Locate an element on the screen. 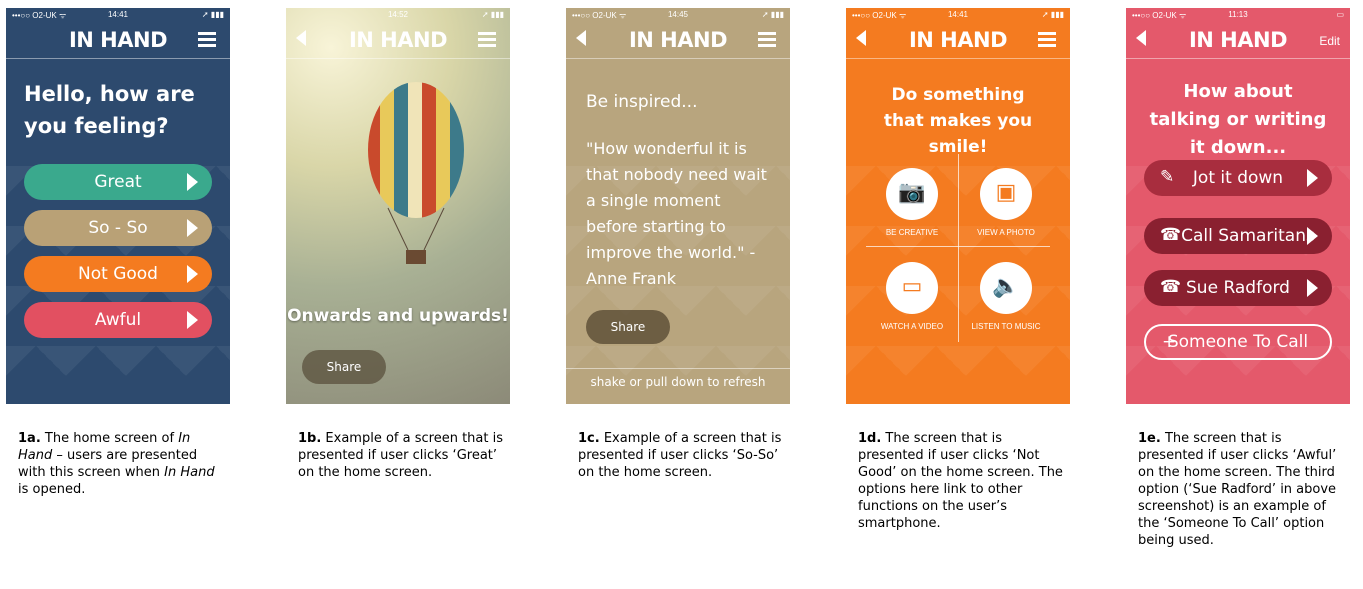 The height and width of the screenshot is (589, 1363). grid-divider-vertical is located at coordinates (958, 248).